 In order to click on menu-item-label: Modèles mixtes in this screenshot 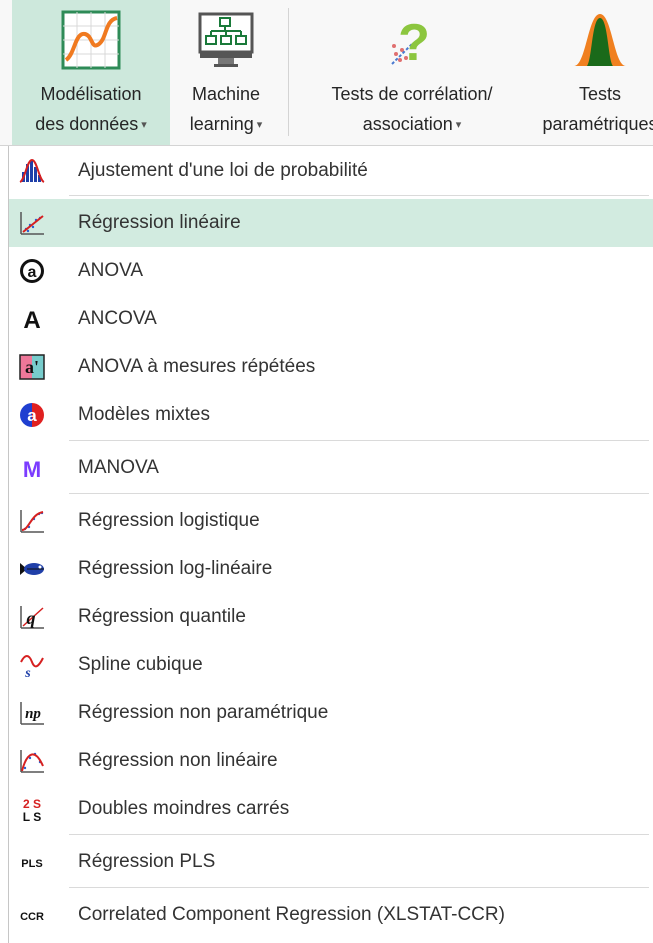, I will do `click(144, 414)`.